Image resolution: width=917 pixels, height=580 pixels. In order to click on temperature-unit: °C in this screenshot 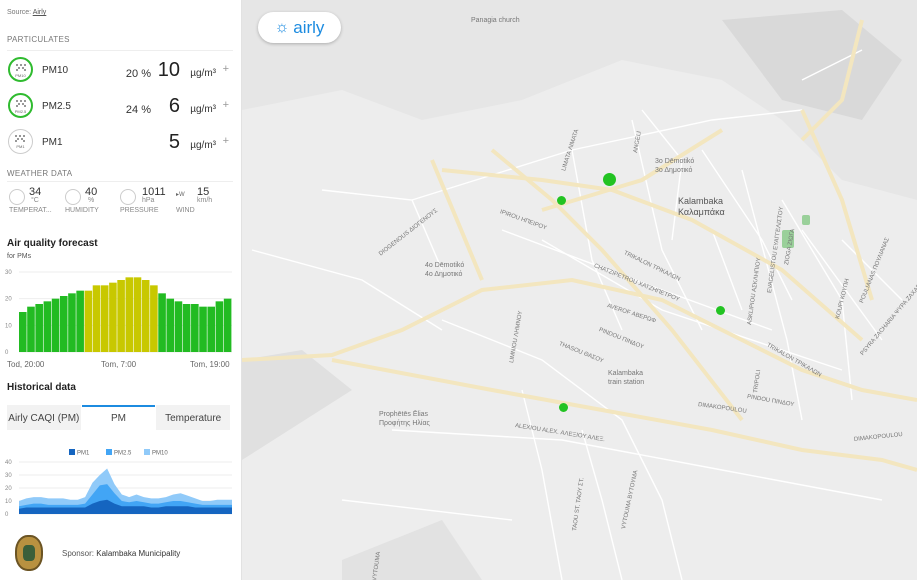, I will do `click(35, 200)`.